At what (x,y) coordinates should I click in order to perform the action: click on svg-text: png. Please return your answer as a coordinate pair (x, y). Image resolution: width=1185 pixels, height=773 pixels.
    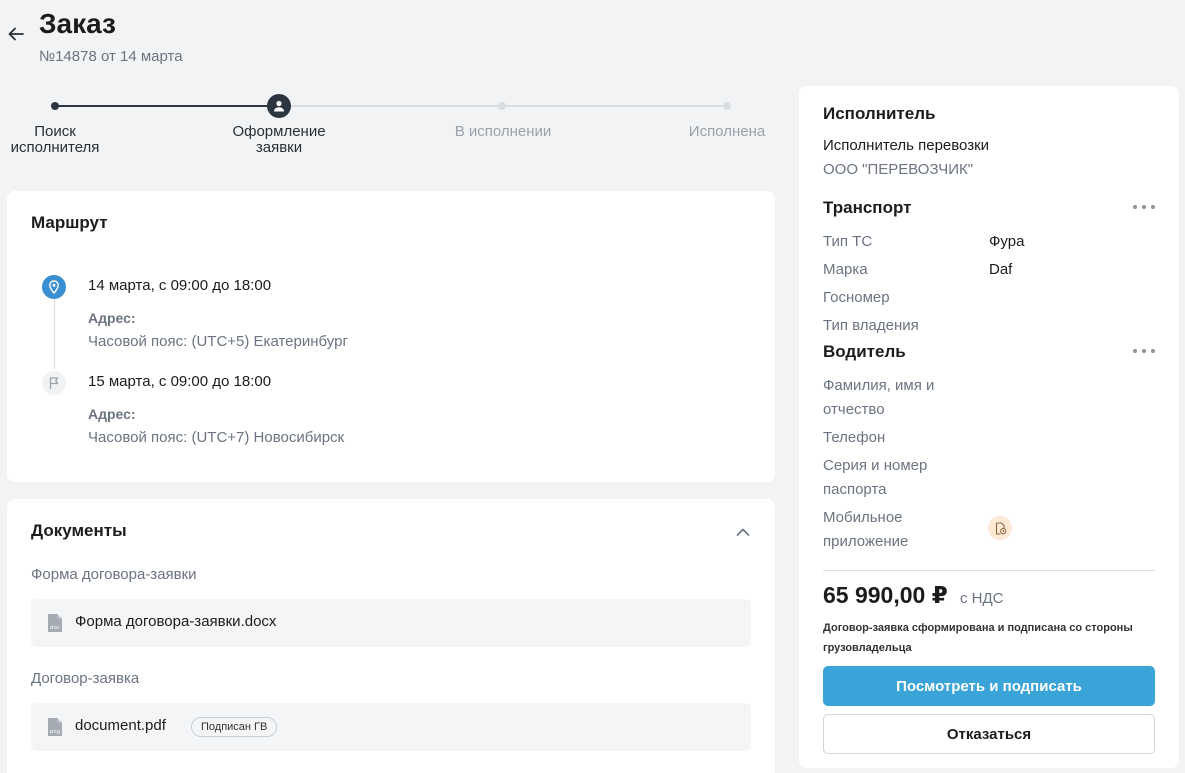
    Looking at the image, I should click on (55, 732).